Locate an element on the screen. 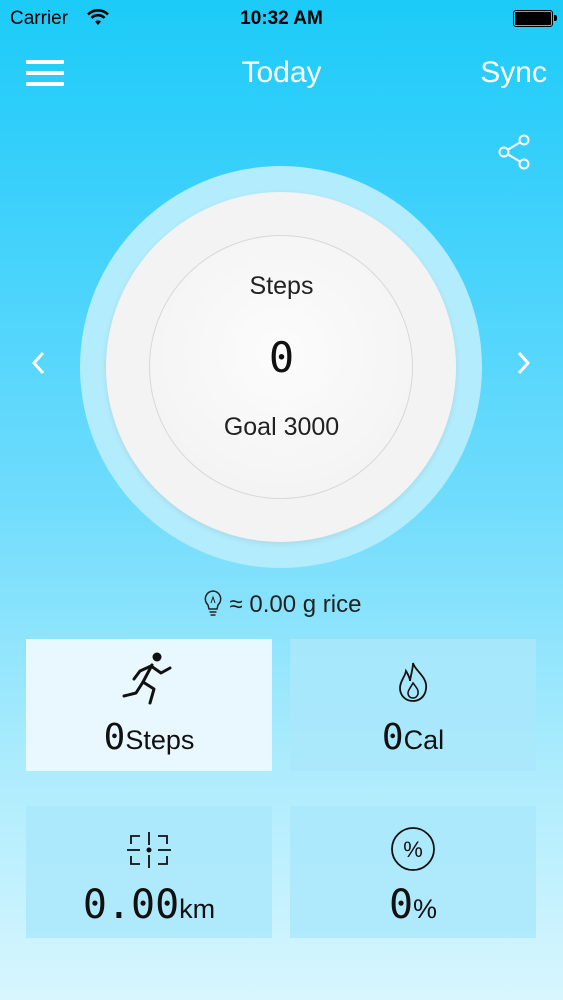 The height and width of the screenshot is (1000, 563). percent-icon: % is located at coordinates (413, 849).